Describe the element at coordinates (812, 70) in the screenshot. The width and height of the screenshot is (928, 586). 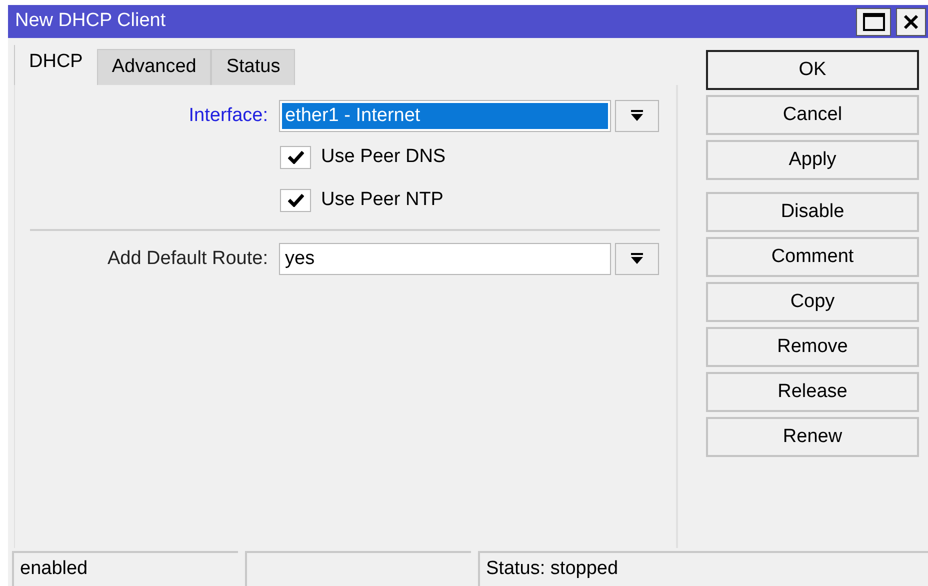
I see `dialog-button: OK` at that location.